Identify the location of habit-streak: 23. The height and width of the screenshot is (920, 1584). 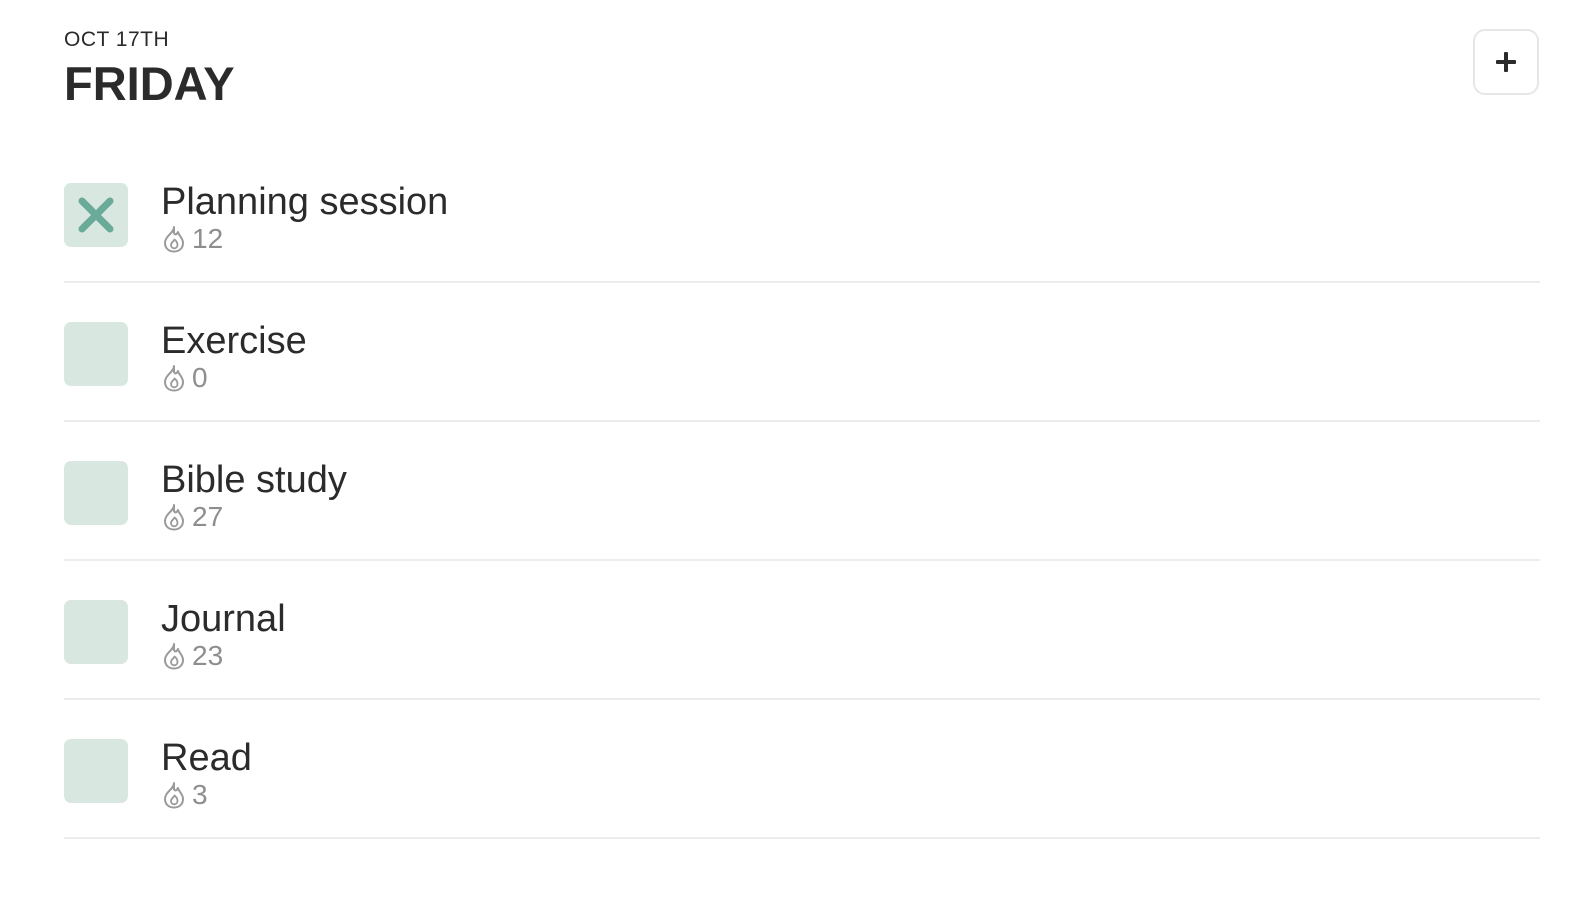
(192, 655).